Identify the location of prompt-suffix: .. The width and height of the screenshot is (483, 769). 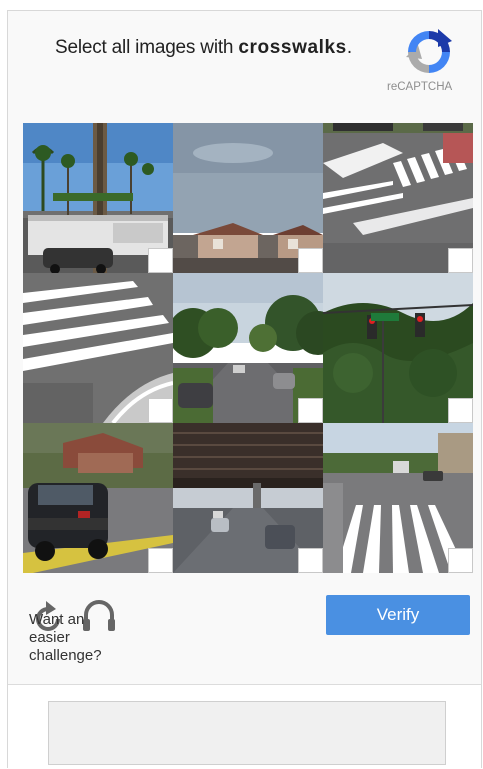
(349, 47).